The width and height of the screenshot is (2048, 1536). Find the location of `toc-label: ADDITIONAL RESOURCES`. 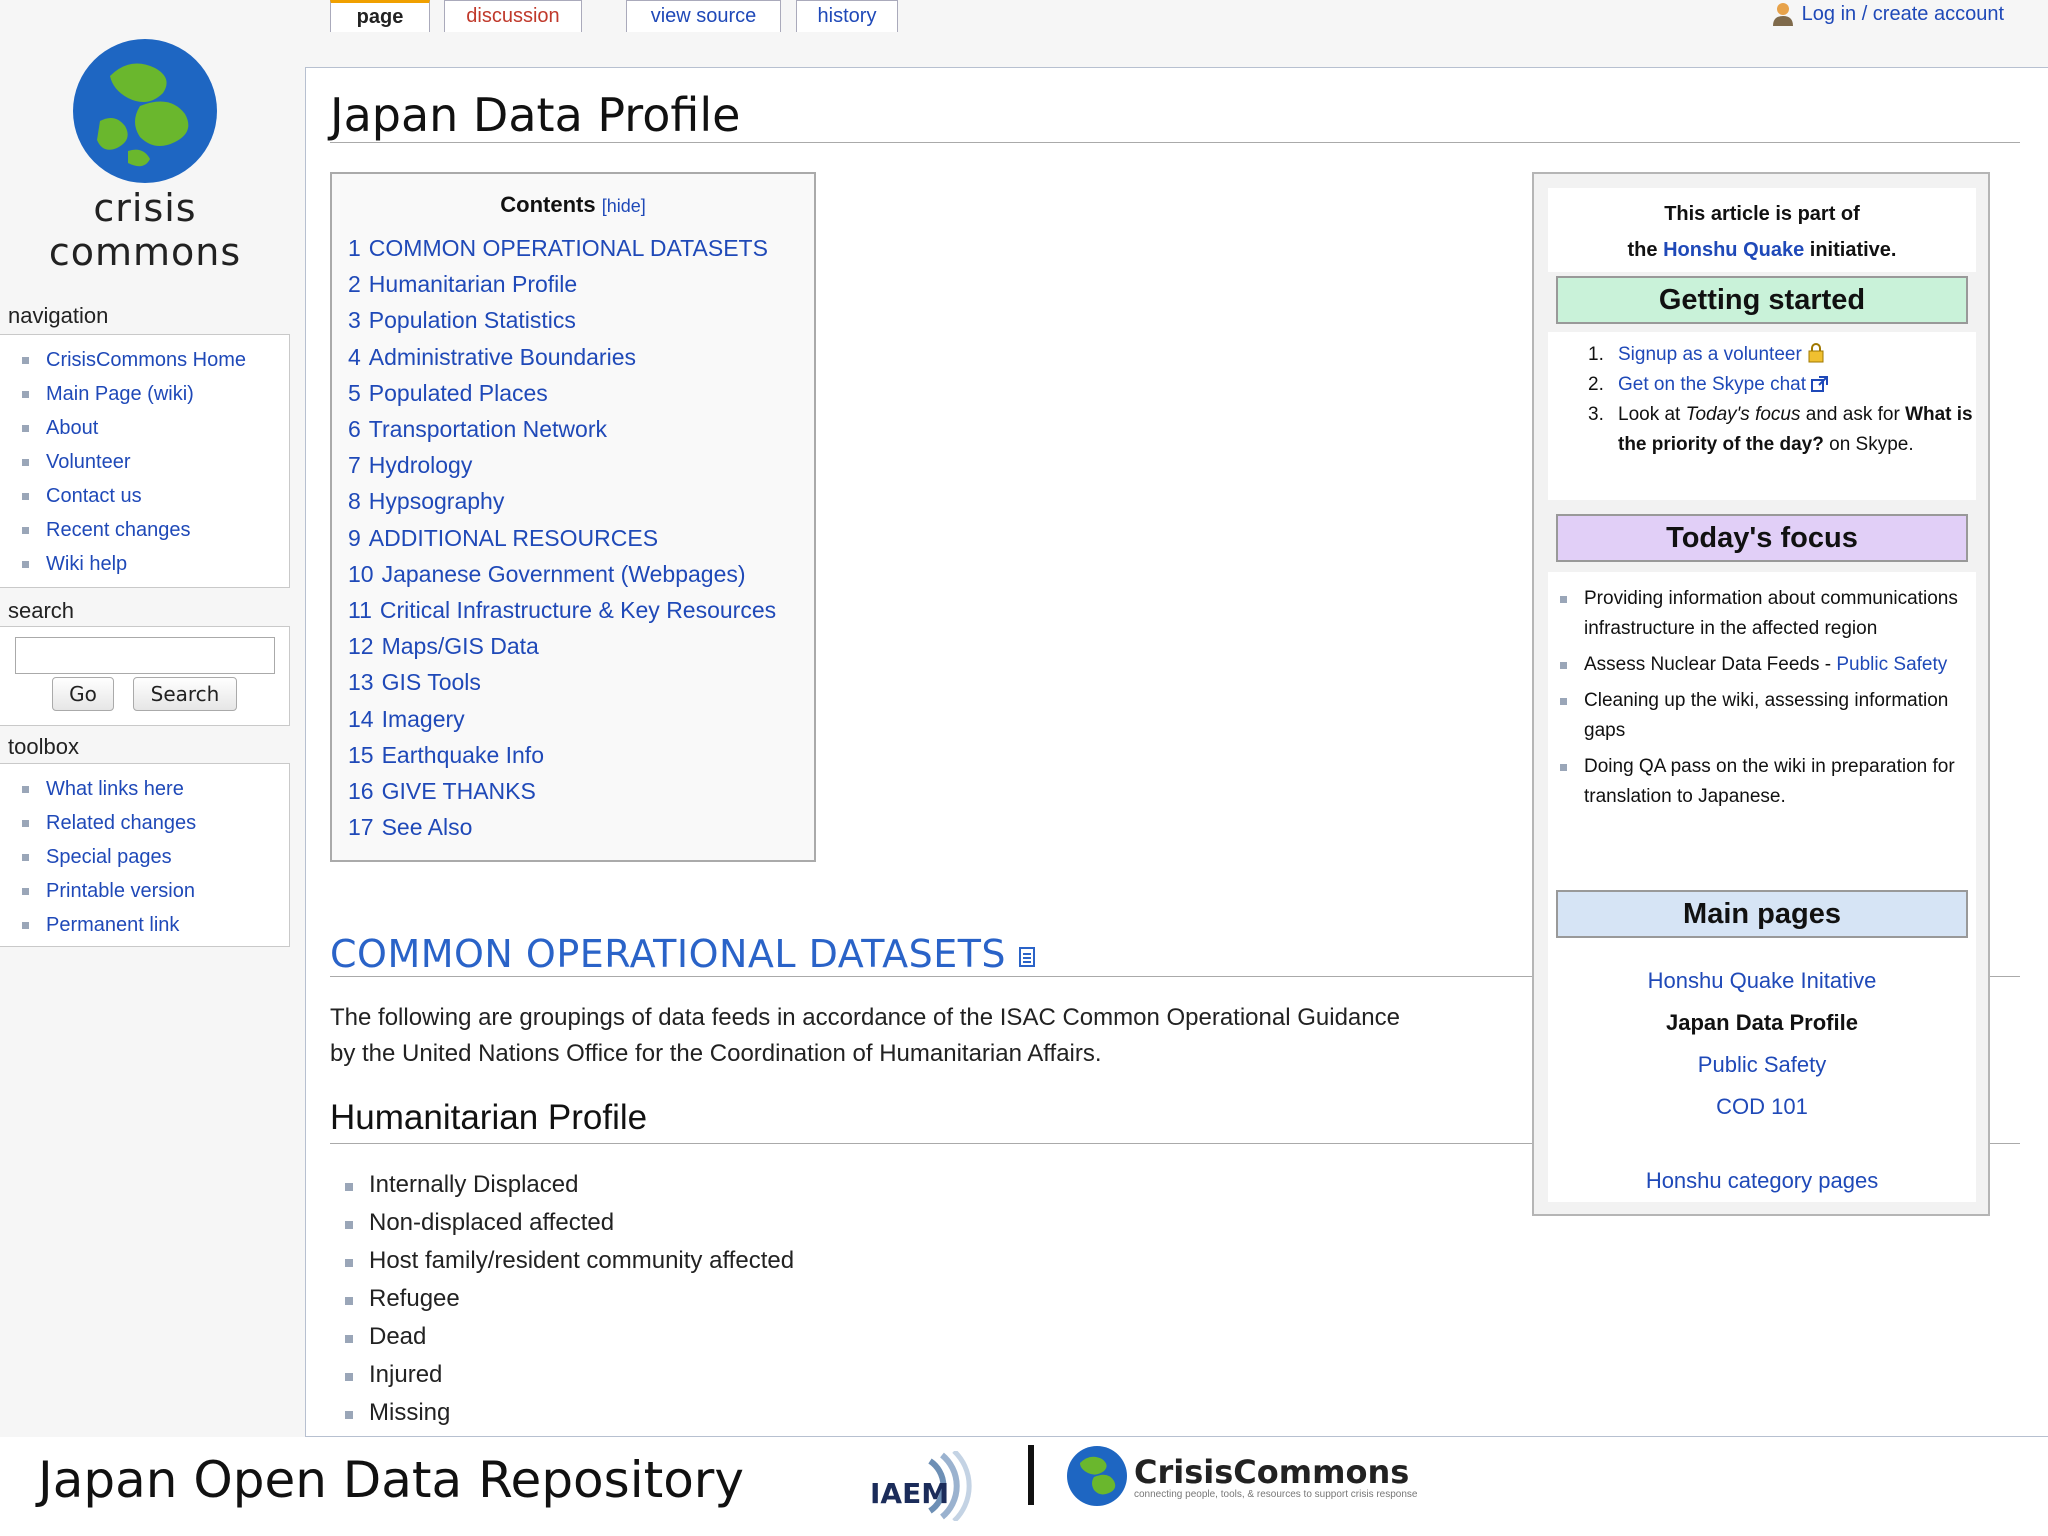

toc-label: ADDITIONAL RESOURCES is located at coordinates (513, 538).